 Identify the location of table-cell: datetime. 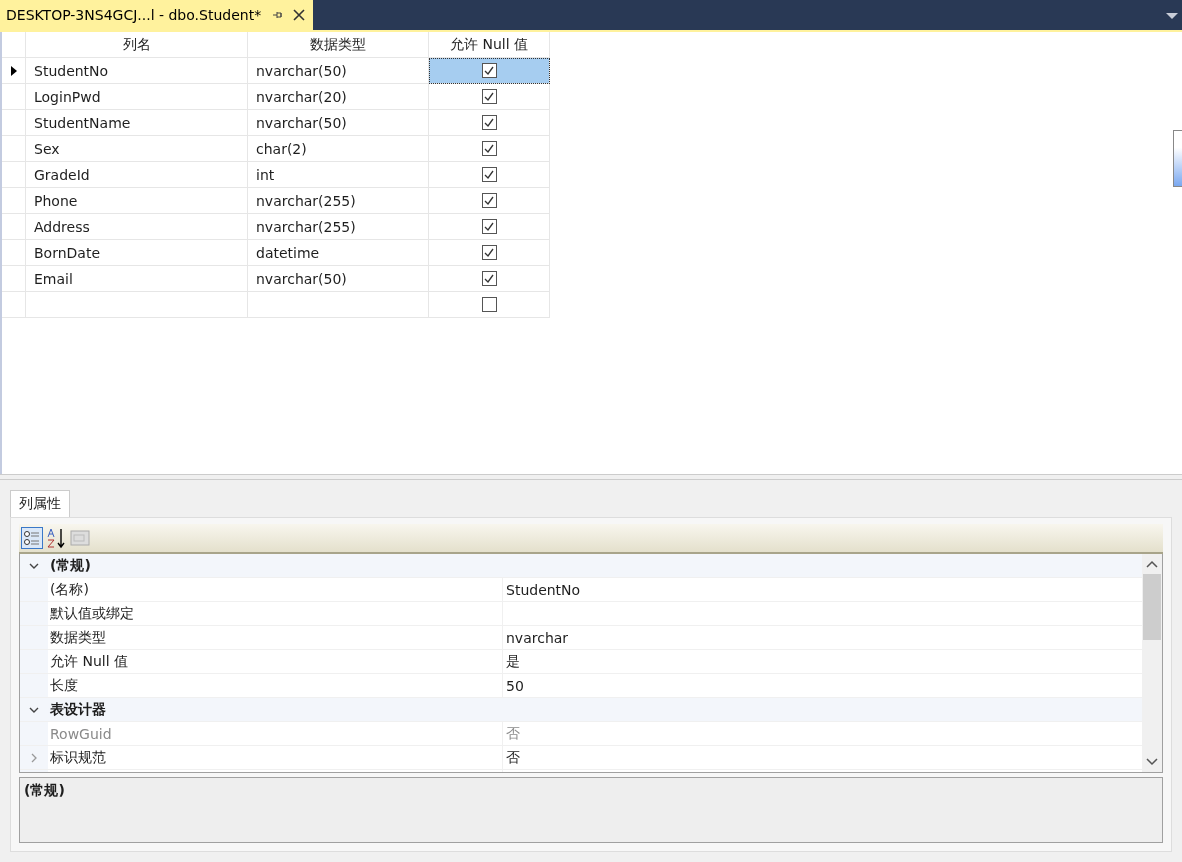
(338, 253).